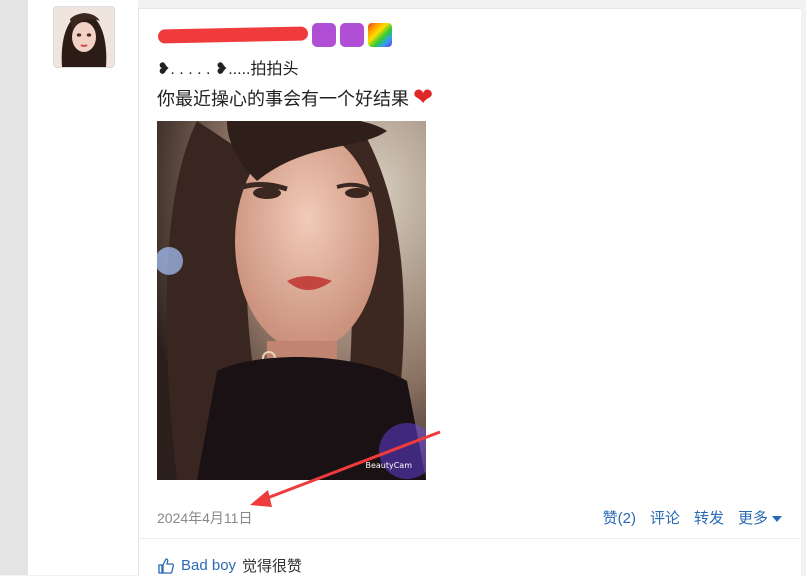  What do you see at coordinates (777, 519) in the screenshot?
I see `chevron-down-icon` at bounding box center [777, 519].